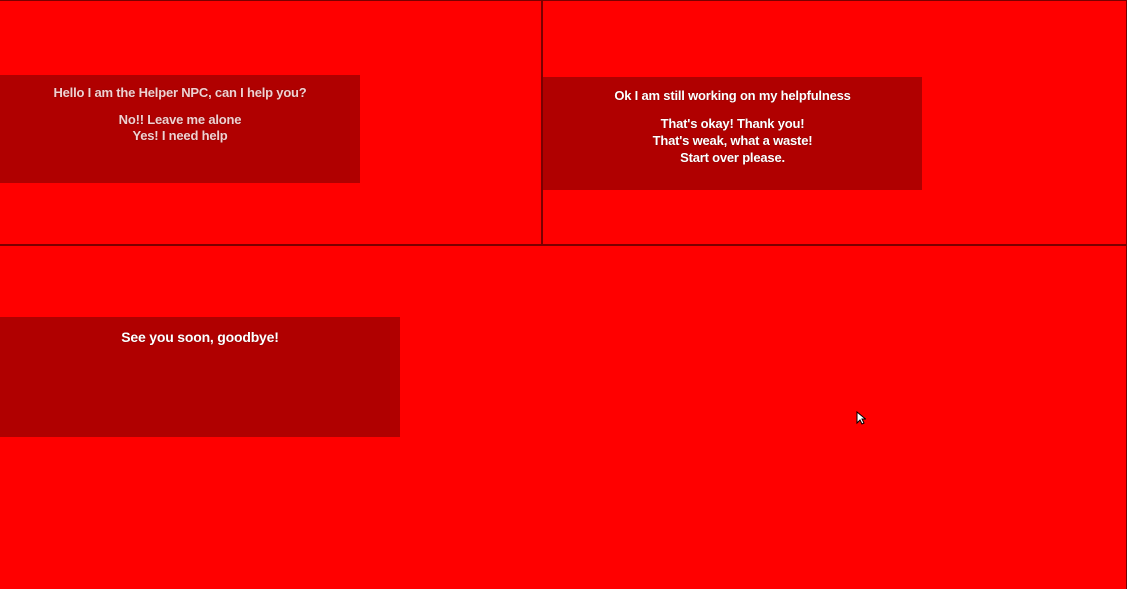 Image resolution: width=1127 pixels, height=589 pixels. I want to click on canvas-border-top, so click(563, 0).